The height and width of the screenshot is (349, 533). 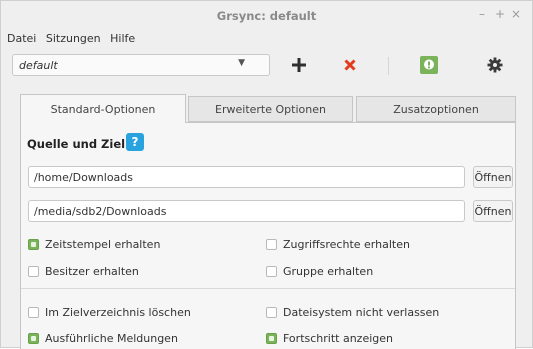 I want to click on option-label: Besitzer erhalten, so click(x=92, y=271).